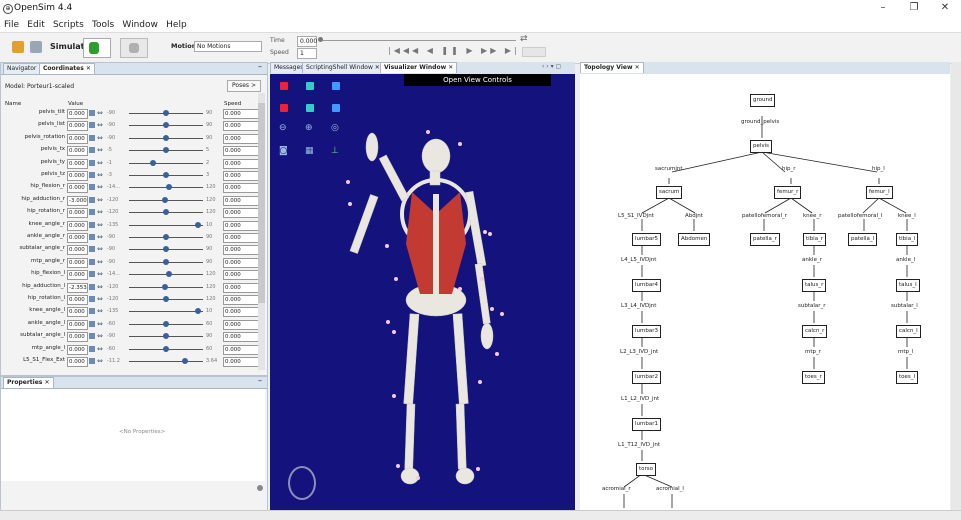  What do you see at coordinates (812, 216) in the screenshot?
I see `joint-knee-r: knee_r` at bounding box center [812, 216].